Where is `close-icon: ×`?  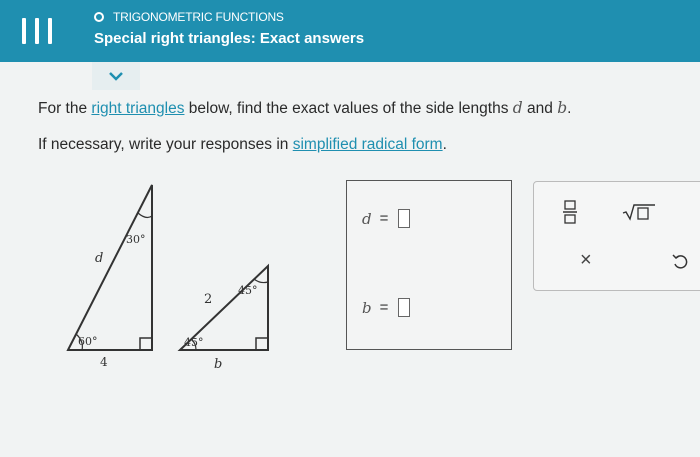 close-icon: × is located at coordinates (586, 260).